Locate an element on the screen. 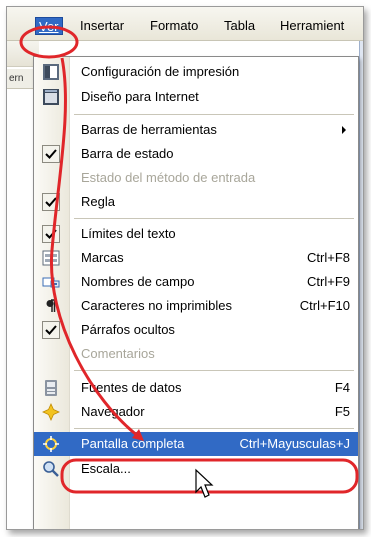 This screenshot has width=371, height=537. menu-item-text-boundaries: Límites del texto is located at coordinates (196, 234).